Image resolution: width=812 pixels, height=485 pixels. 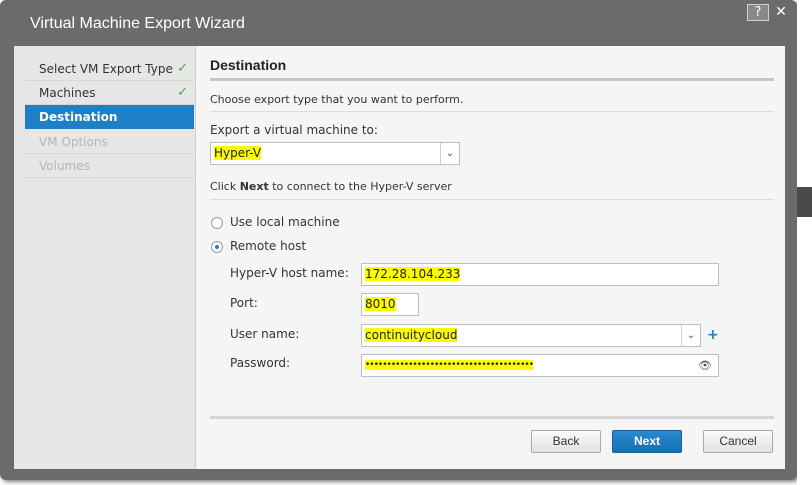 What do you see at coordinates (705, 365) in the screenshot?
I see `eye-icon: 👁` at bounding box center [705, 365].